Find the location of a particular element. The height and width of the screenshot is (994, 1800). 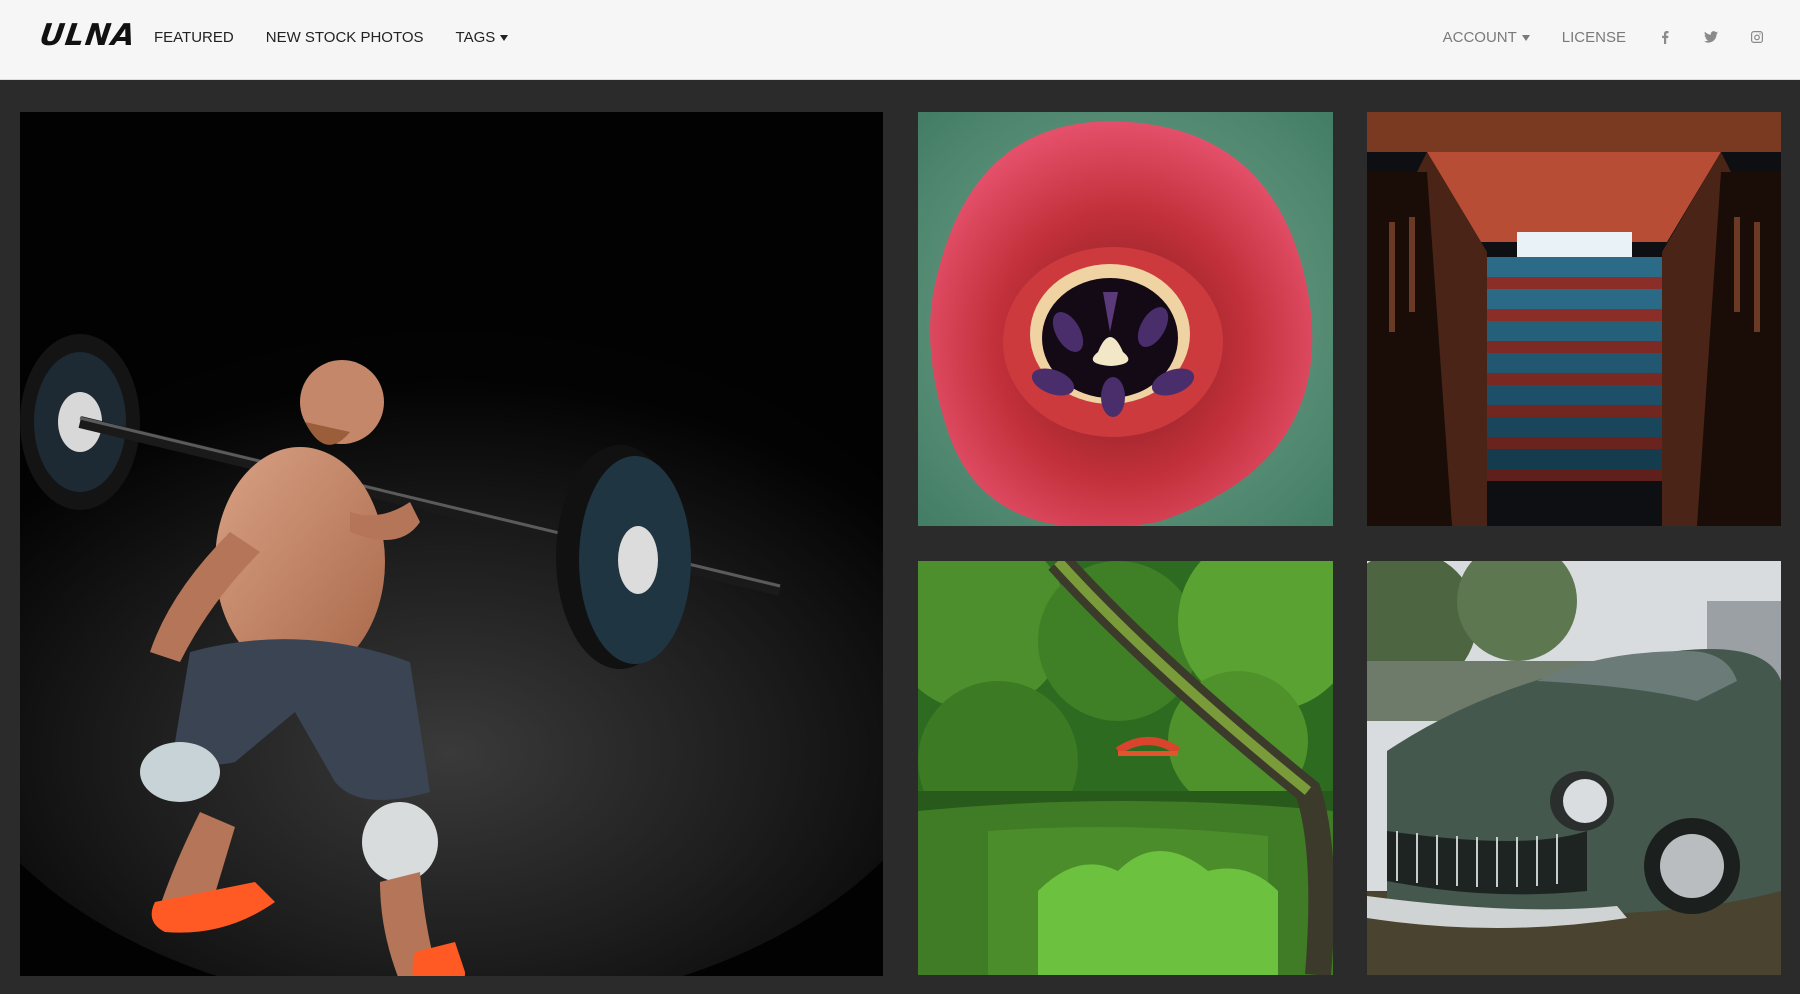

nav-license: LICENSE is located at coordinates (1594, 37).